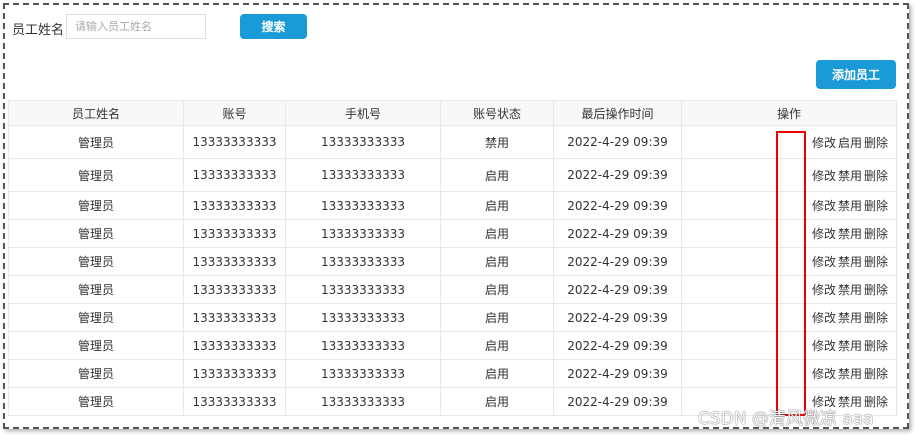  Describe the element at coordinates (38, 30) in the screenshot. I see `search-label: 员工姓名` at that location.